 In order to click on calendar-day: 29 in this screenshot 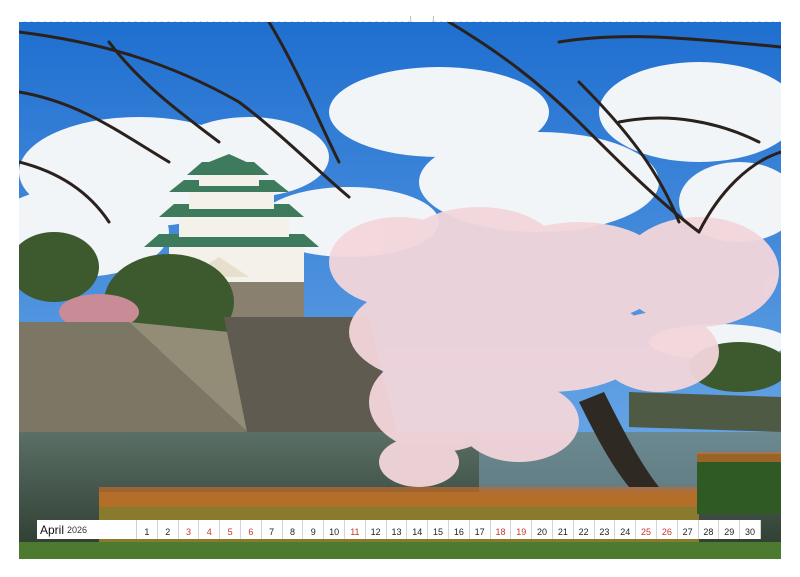, I will do `click(730, 529)`.